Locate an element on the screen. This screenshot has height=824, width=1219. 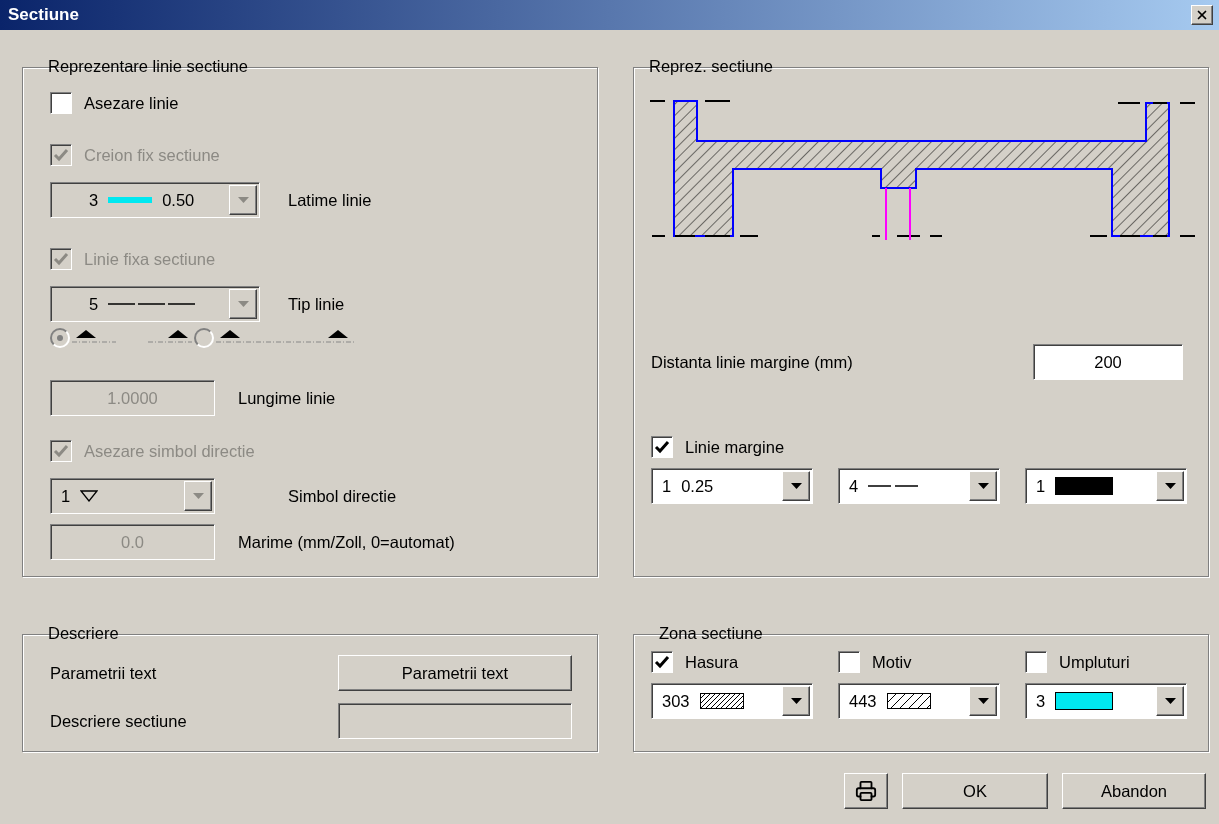
dropdown: 4 is located at coordinates (919, 486).